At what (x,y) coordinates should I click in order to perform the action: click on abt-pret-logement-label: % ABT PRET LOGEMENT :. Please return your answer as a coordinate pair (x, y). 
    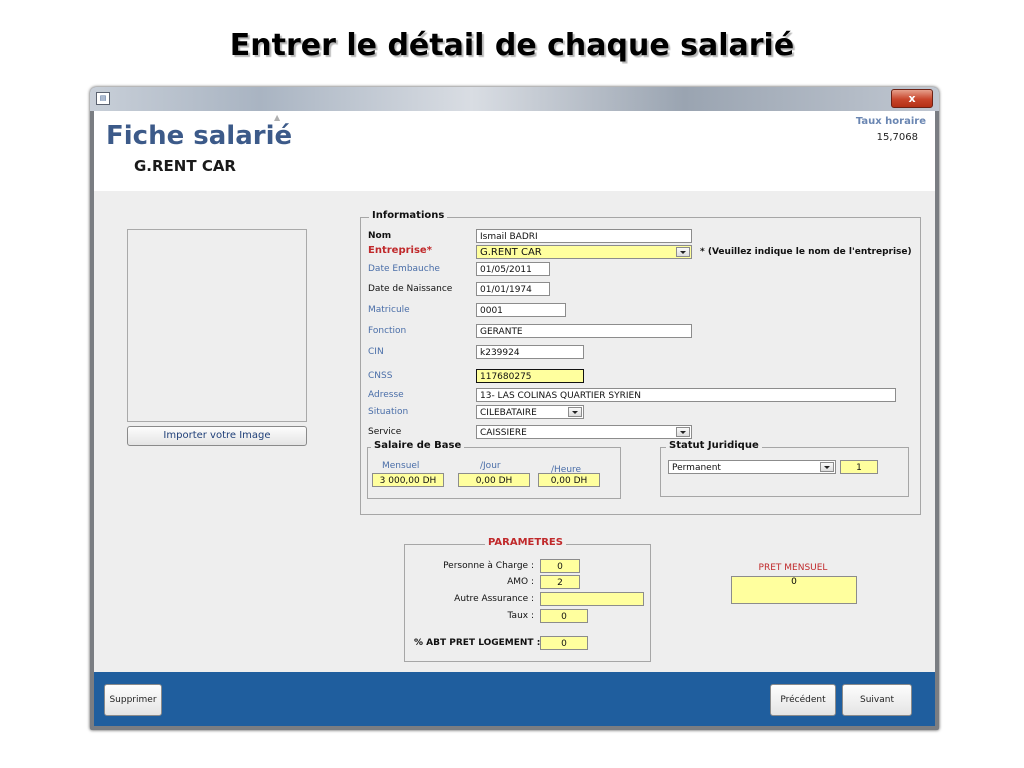
    Looking at the image, I should click on (477, 643).